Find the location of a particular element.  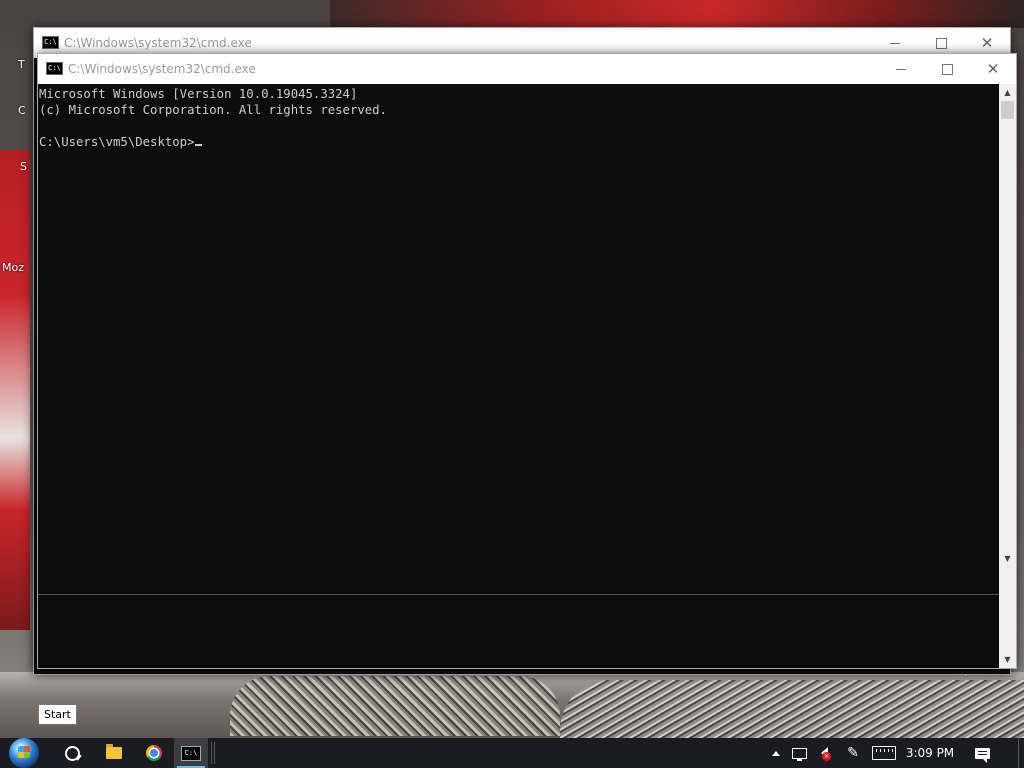

notification-icon is located at coordinates (982, 755).